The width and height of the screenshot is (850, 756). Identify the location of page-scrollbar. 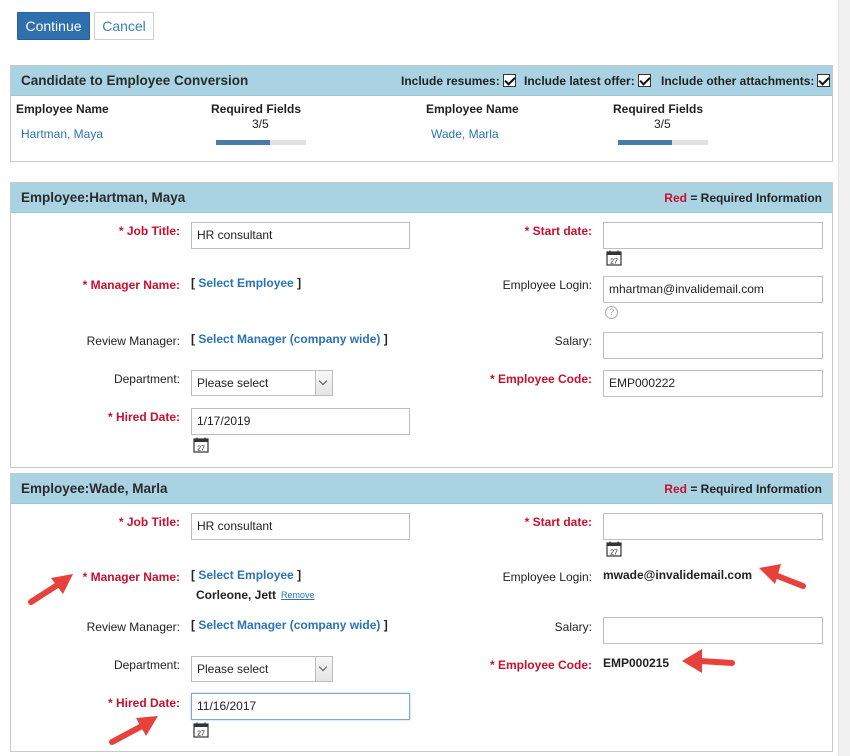
(844, 378).